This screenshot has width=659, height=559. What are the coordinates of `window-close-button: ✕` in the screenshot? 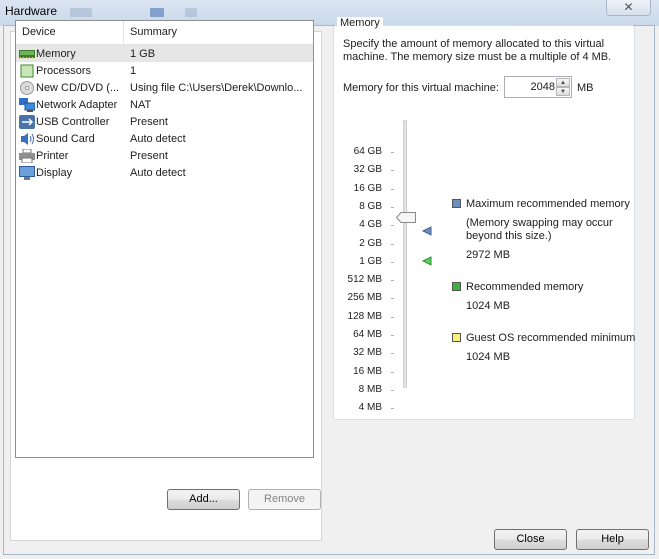 It's located at (628, 8).